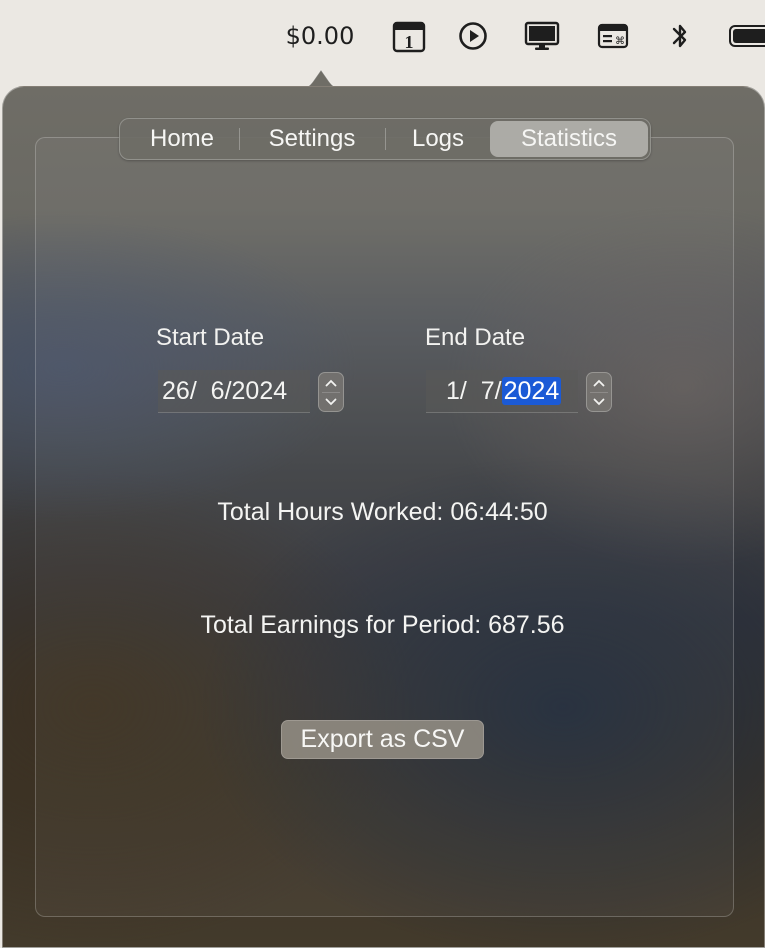 The image size is (765, 948). I want to click on start-date-month: 6, so click(218, 391).